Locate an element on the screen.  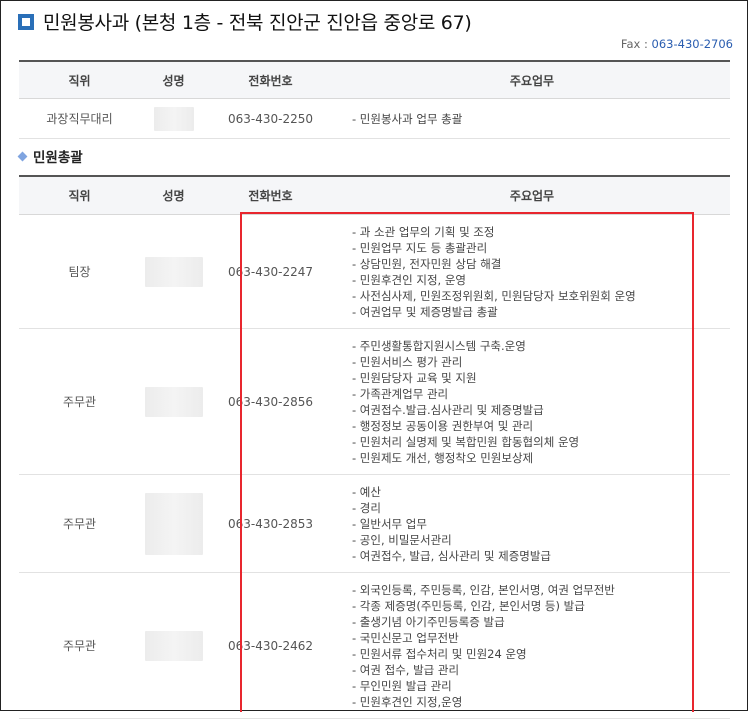
position-cell: 팀장 is located at coordinates (79, 271).